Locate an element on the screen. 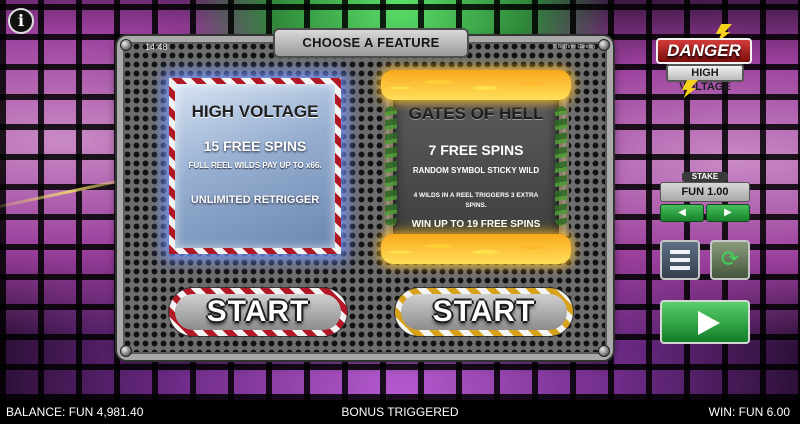 Image resolution: width=800 pixels, height=424 pixels. logo-line-1: DANGER is located at coordinates (704, 51).